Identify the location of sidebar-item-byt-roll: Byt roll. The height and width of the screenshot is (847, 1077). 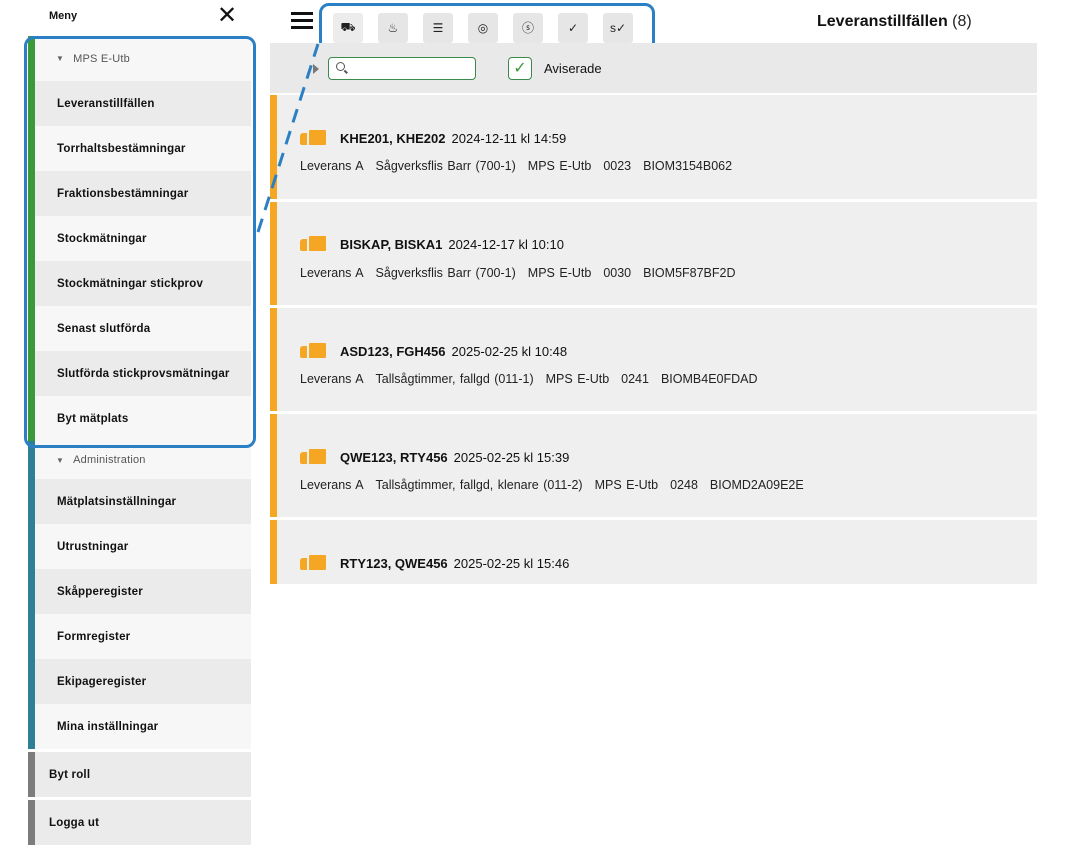
(139, 774).